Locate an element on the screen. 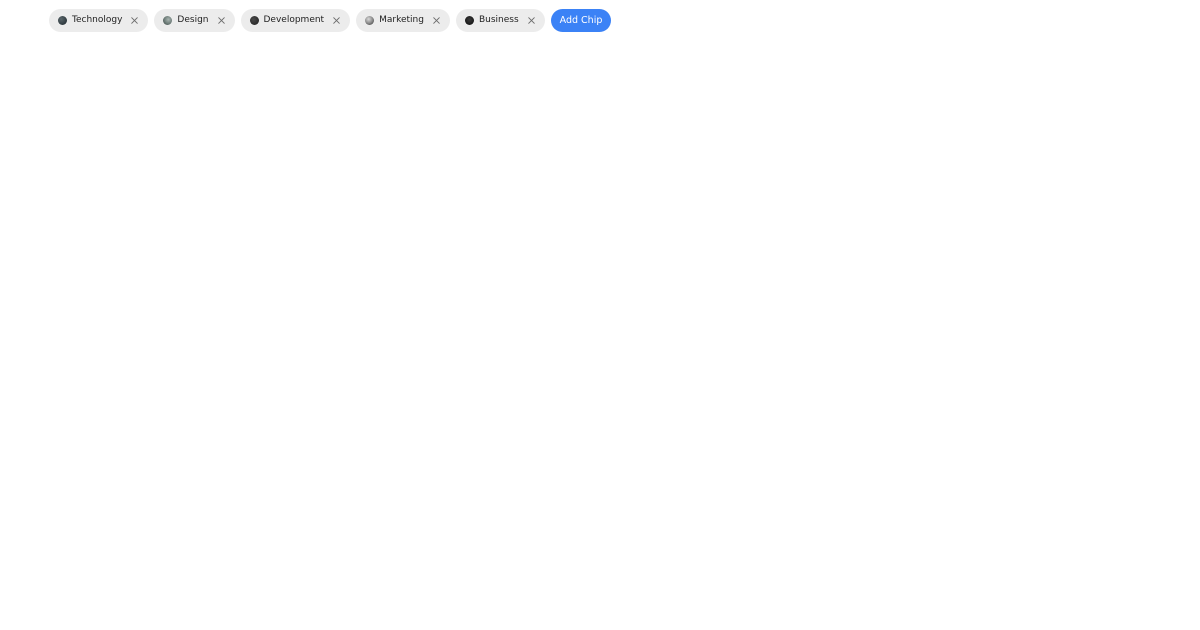 This screenshot has width=1200, height=630. chip-business: Business is located at coordinates (500, 20).